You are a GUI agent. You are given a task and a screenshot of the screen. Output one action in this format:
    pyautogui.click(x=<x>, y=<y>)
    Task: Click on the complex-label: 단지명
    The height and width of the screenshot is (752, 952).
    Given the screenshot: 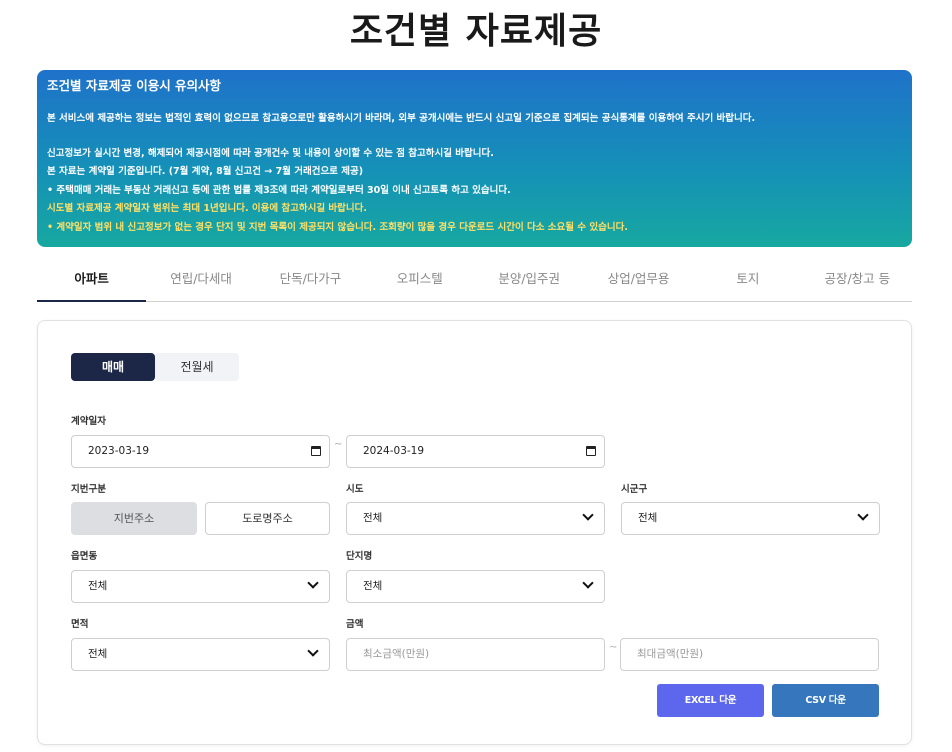 What is the action you would take?
    pyautogui.click(x=359, y=556)
    